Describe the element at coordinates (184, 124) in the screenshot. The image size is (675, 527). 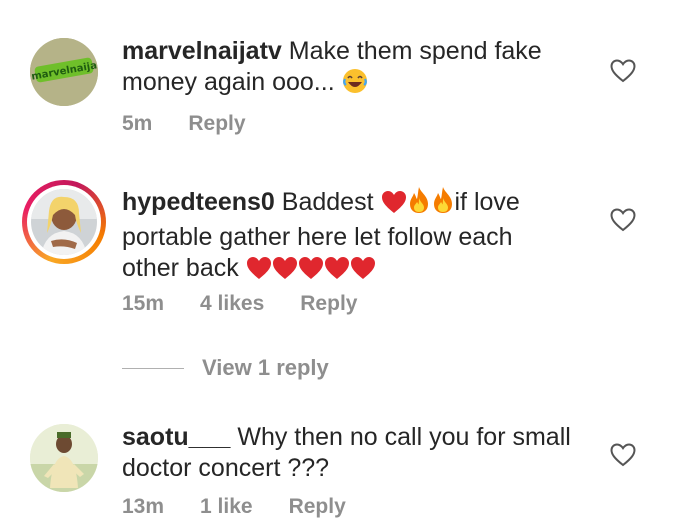
I see `comment-meta: 5m Reply` at that location.